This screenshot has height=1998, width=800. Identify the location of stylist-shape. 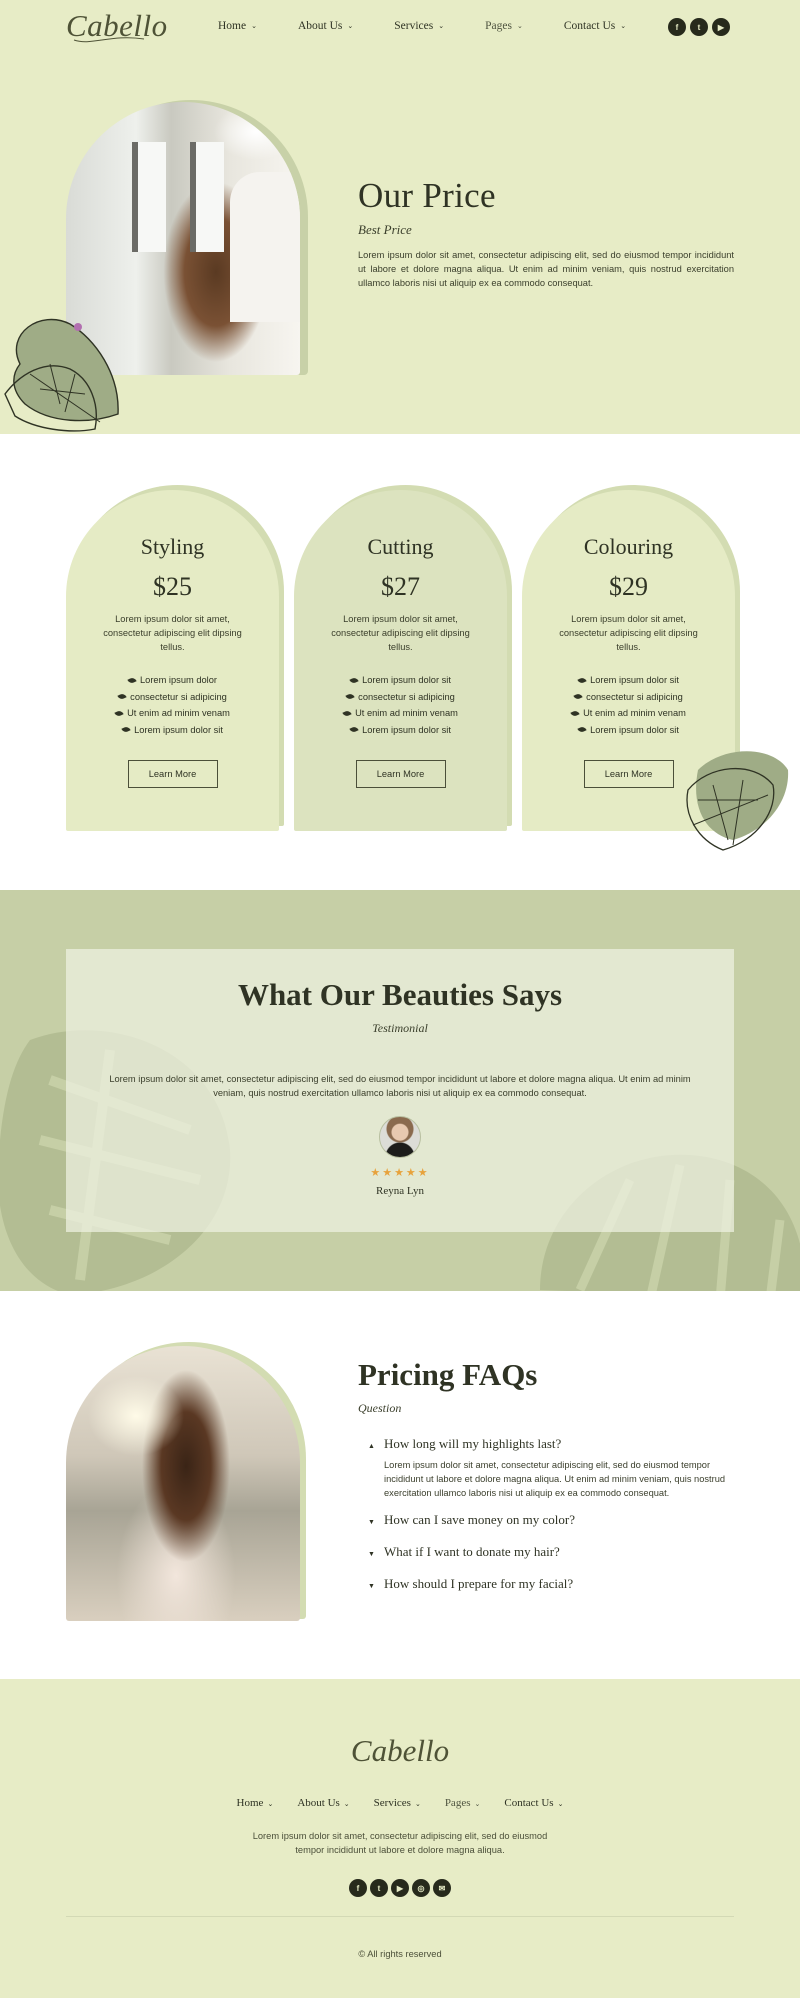
(265, 247).